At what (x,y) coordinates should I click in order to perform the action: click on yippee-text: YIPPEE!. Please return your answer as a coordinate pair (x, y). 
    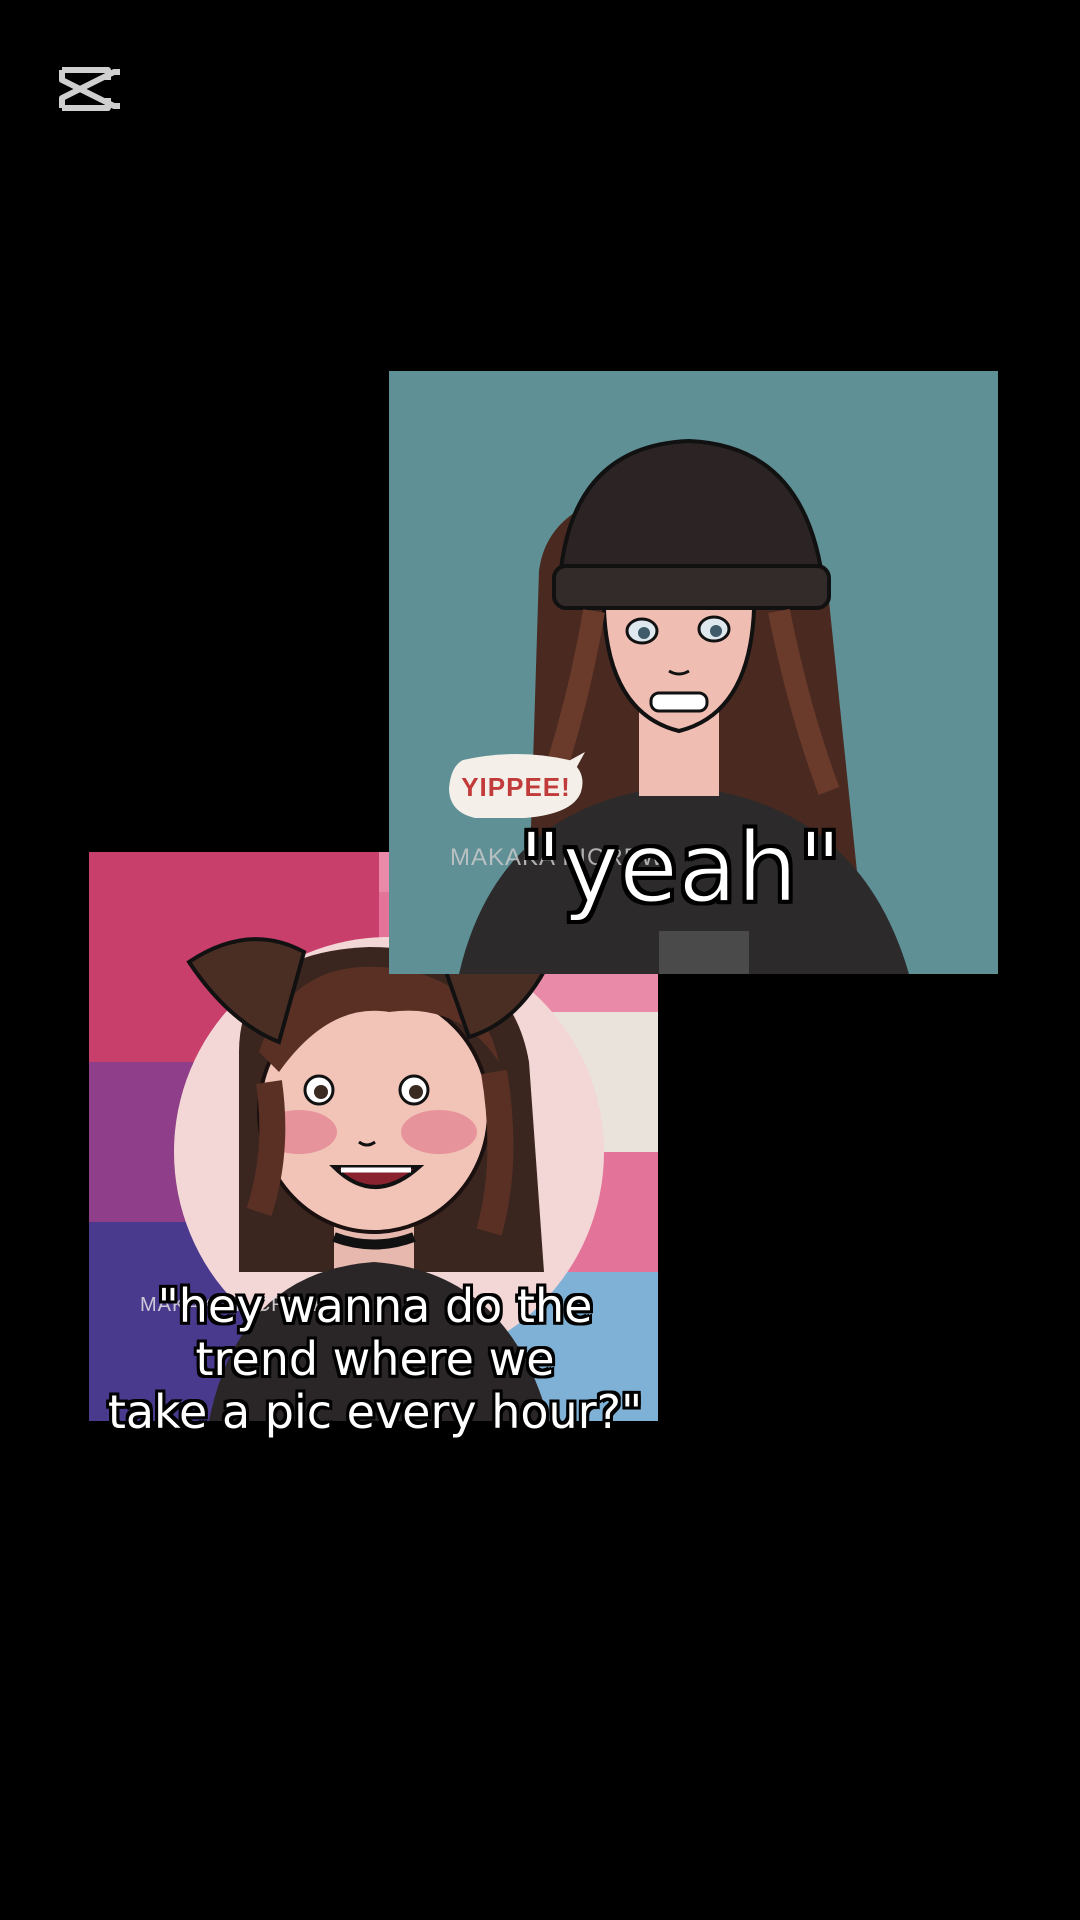
    Looking at the image, I should click on (516, 787).